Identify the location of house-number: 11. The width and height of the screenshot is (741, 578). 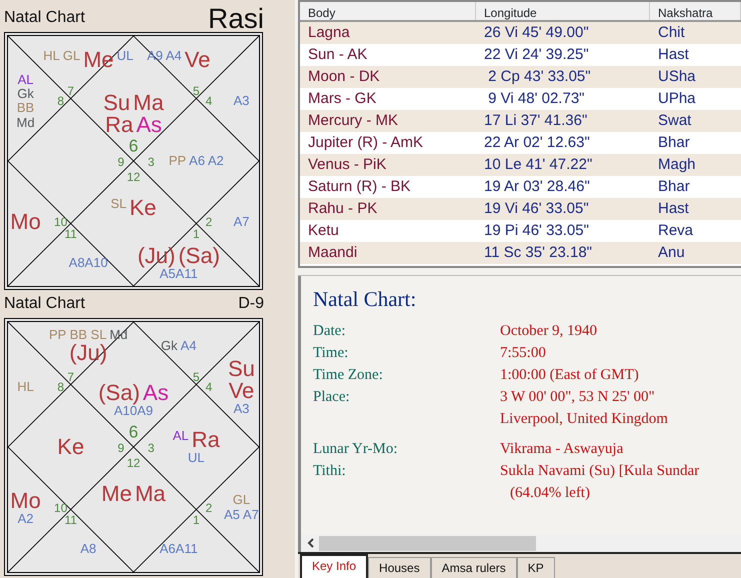
(70, 520).